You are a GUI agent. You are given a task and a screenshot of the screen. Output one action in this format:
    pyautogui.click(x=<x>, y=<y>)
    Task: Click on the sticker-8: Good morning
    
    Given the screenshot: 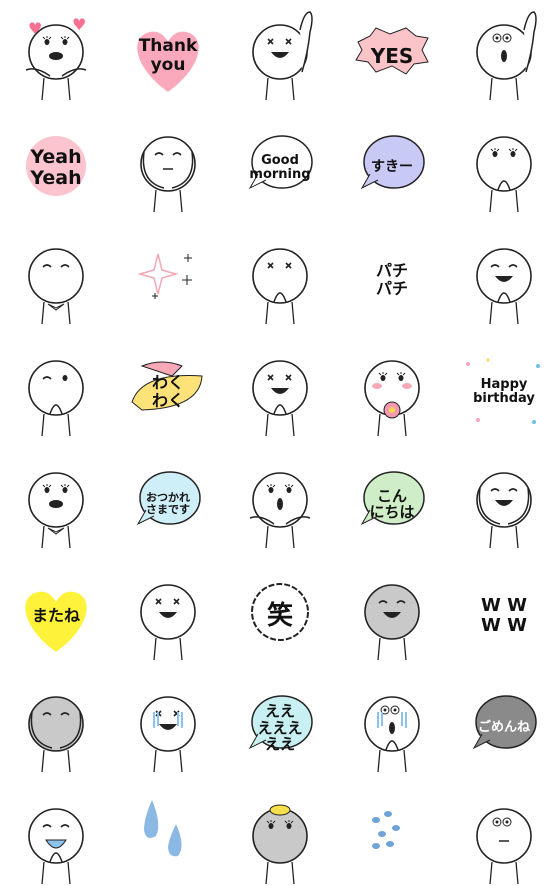 What is the action you would take?
    pyautogui.click(x=280, y=168)
    